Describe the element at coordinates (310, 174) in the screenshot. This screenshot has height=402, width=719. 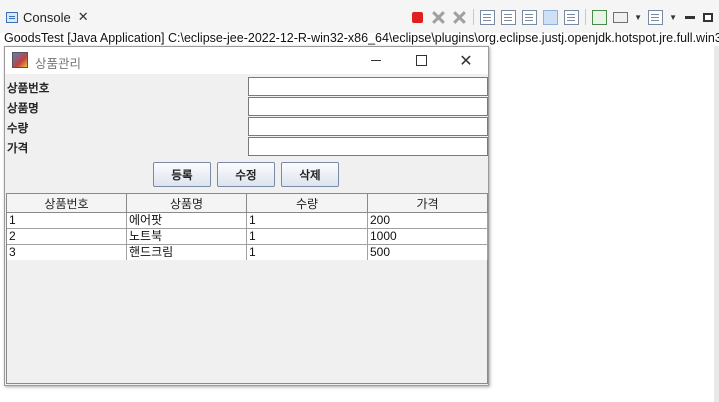
I see `delete-button: 삭제` at that location.